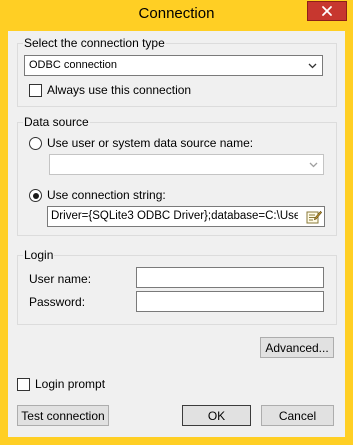 Image resolution: width=353 pixels, height=445 pixels. What do you see at coordinates (39, 255) in the screenshot?
I see `login-group-label: Login` at bounding box center [39, 255].